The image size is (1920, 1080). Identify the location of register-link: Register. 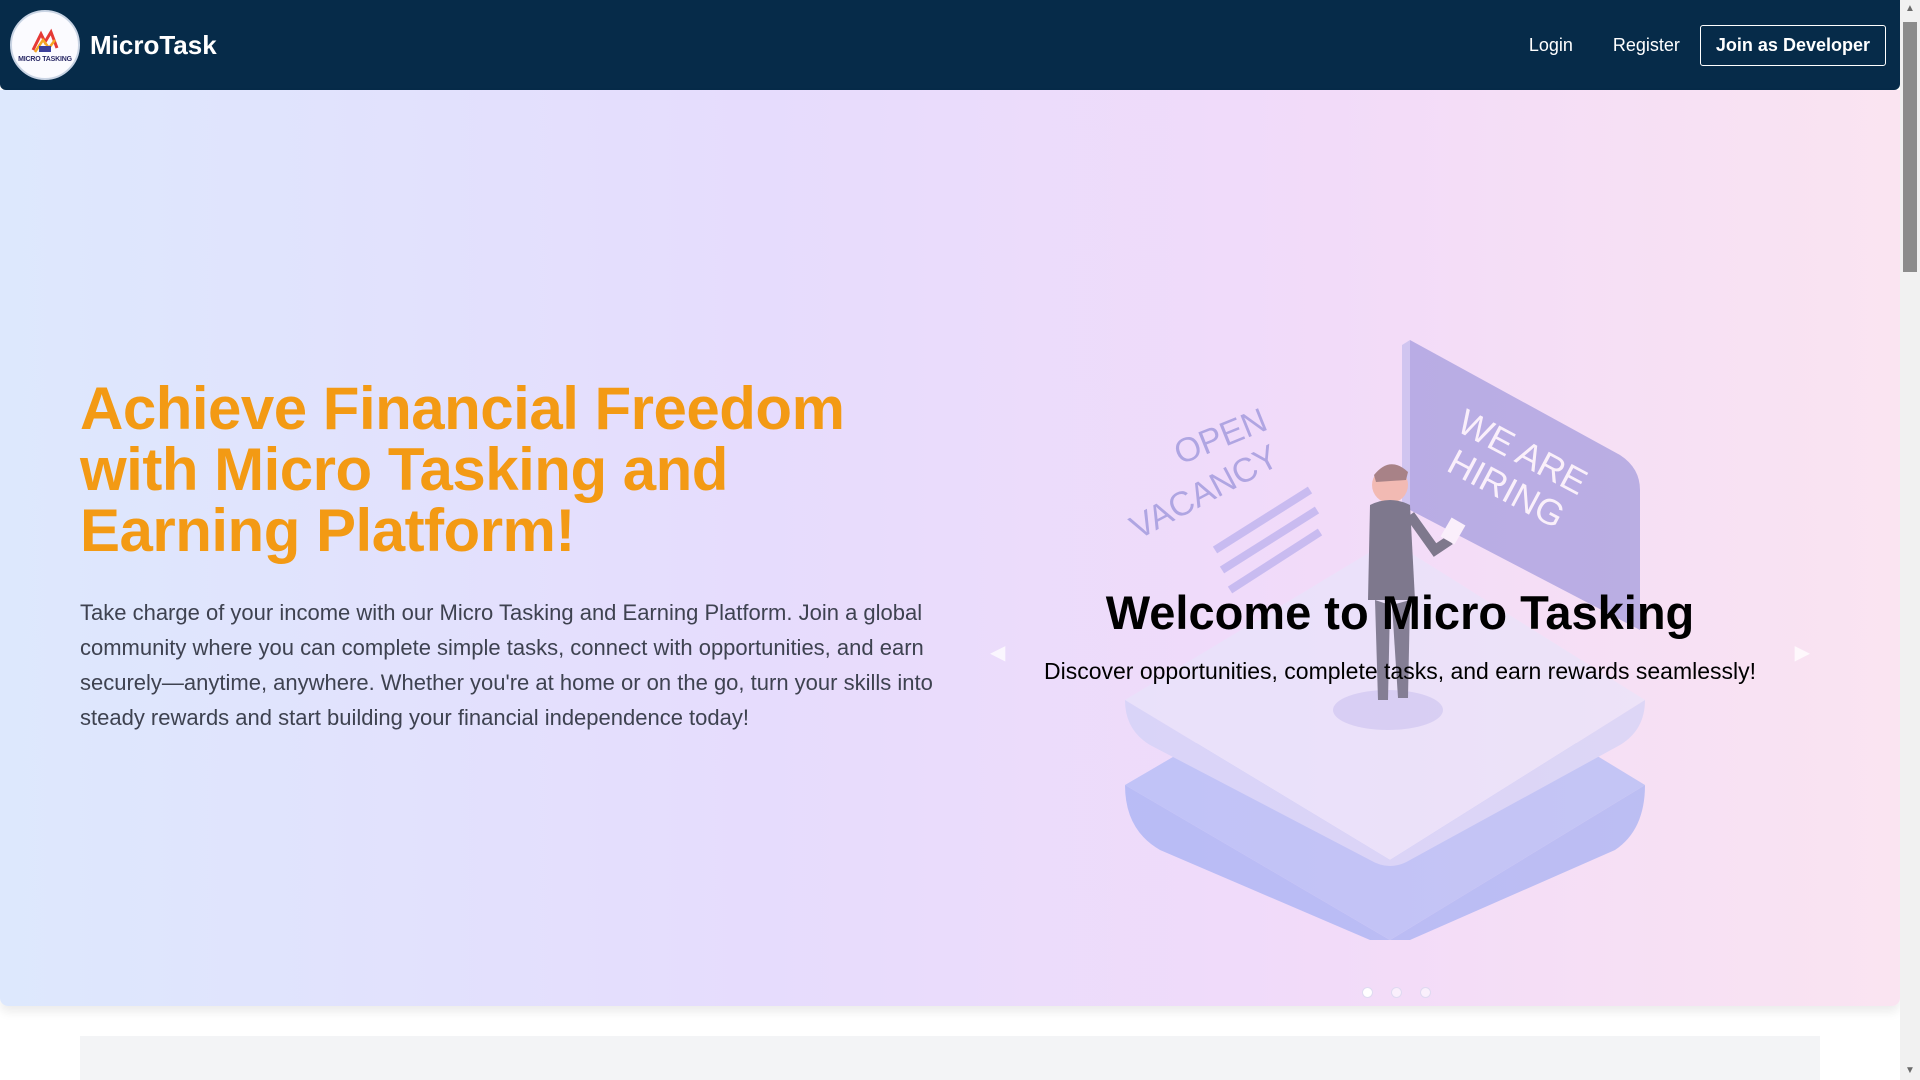
(1646, 45).